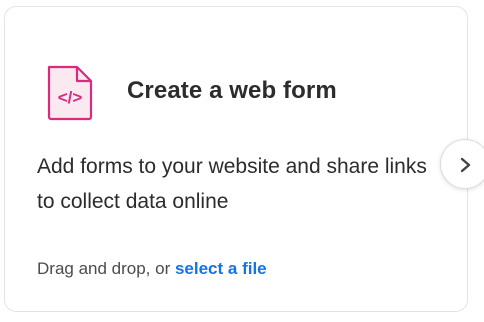  What do you see at coordinates (106, 268) in the screenshot?
I see `drop-hint-text: Drag and drop, or` at bounding box center [106, 268].